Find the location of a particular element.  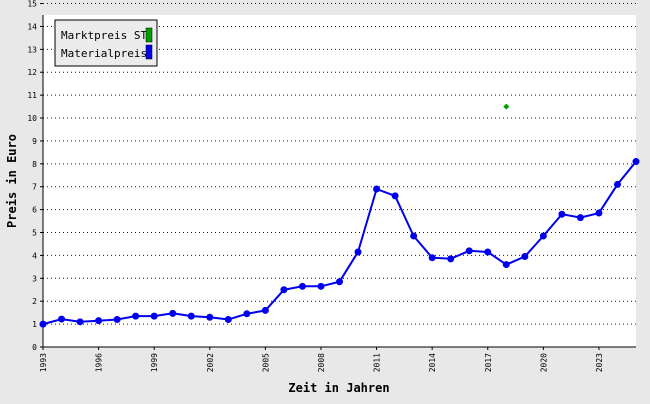

data-point-materialpreis-1993 is located at coordinates (43, 324).